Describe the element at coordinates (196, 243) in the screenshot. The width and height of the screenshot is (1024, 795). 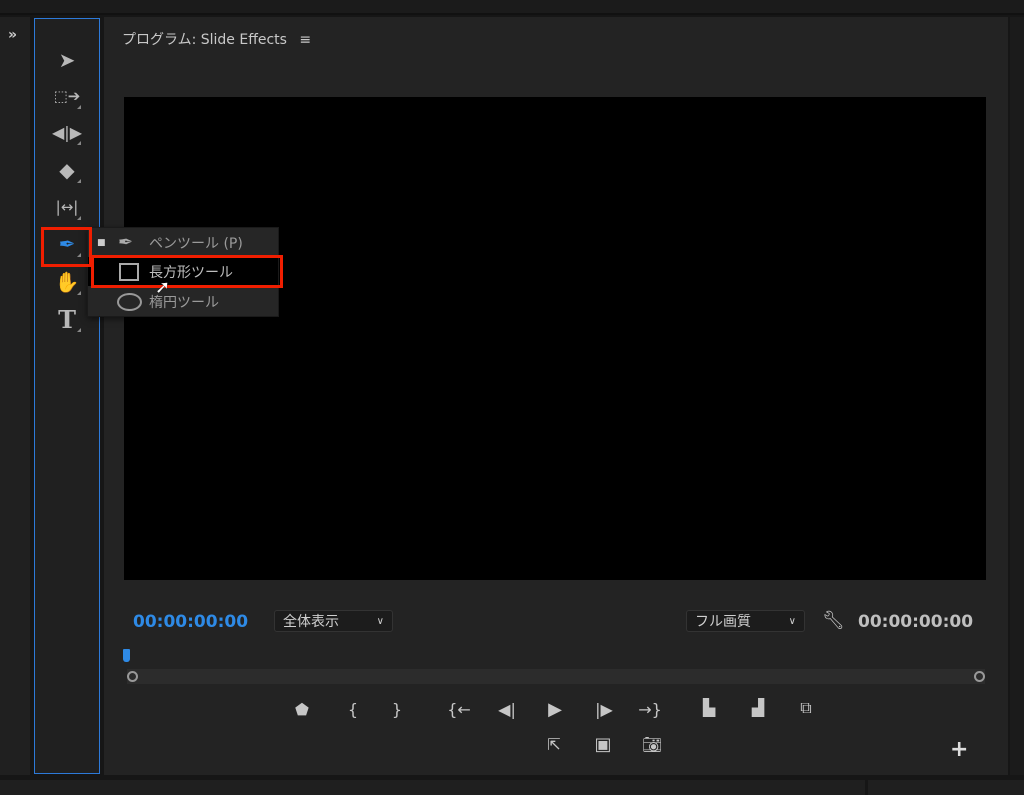
I see `menu-item-label: ペンツール (P)` at that location.